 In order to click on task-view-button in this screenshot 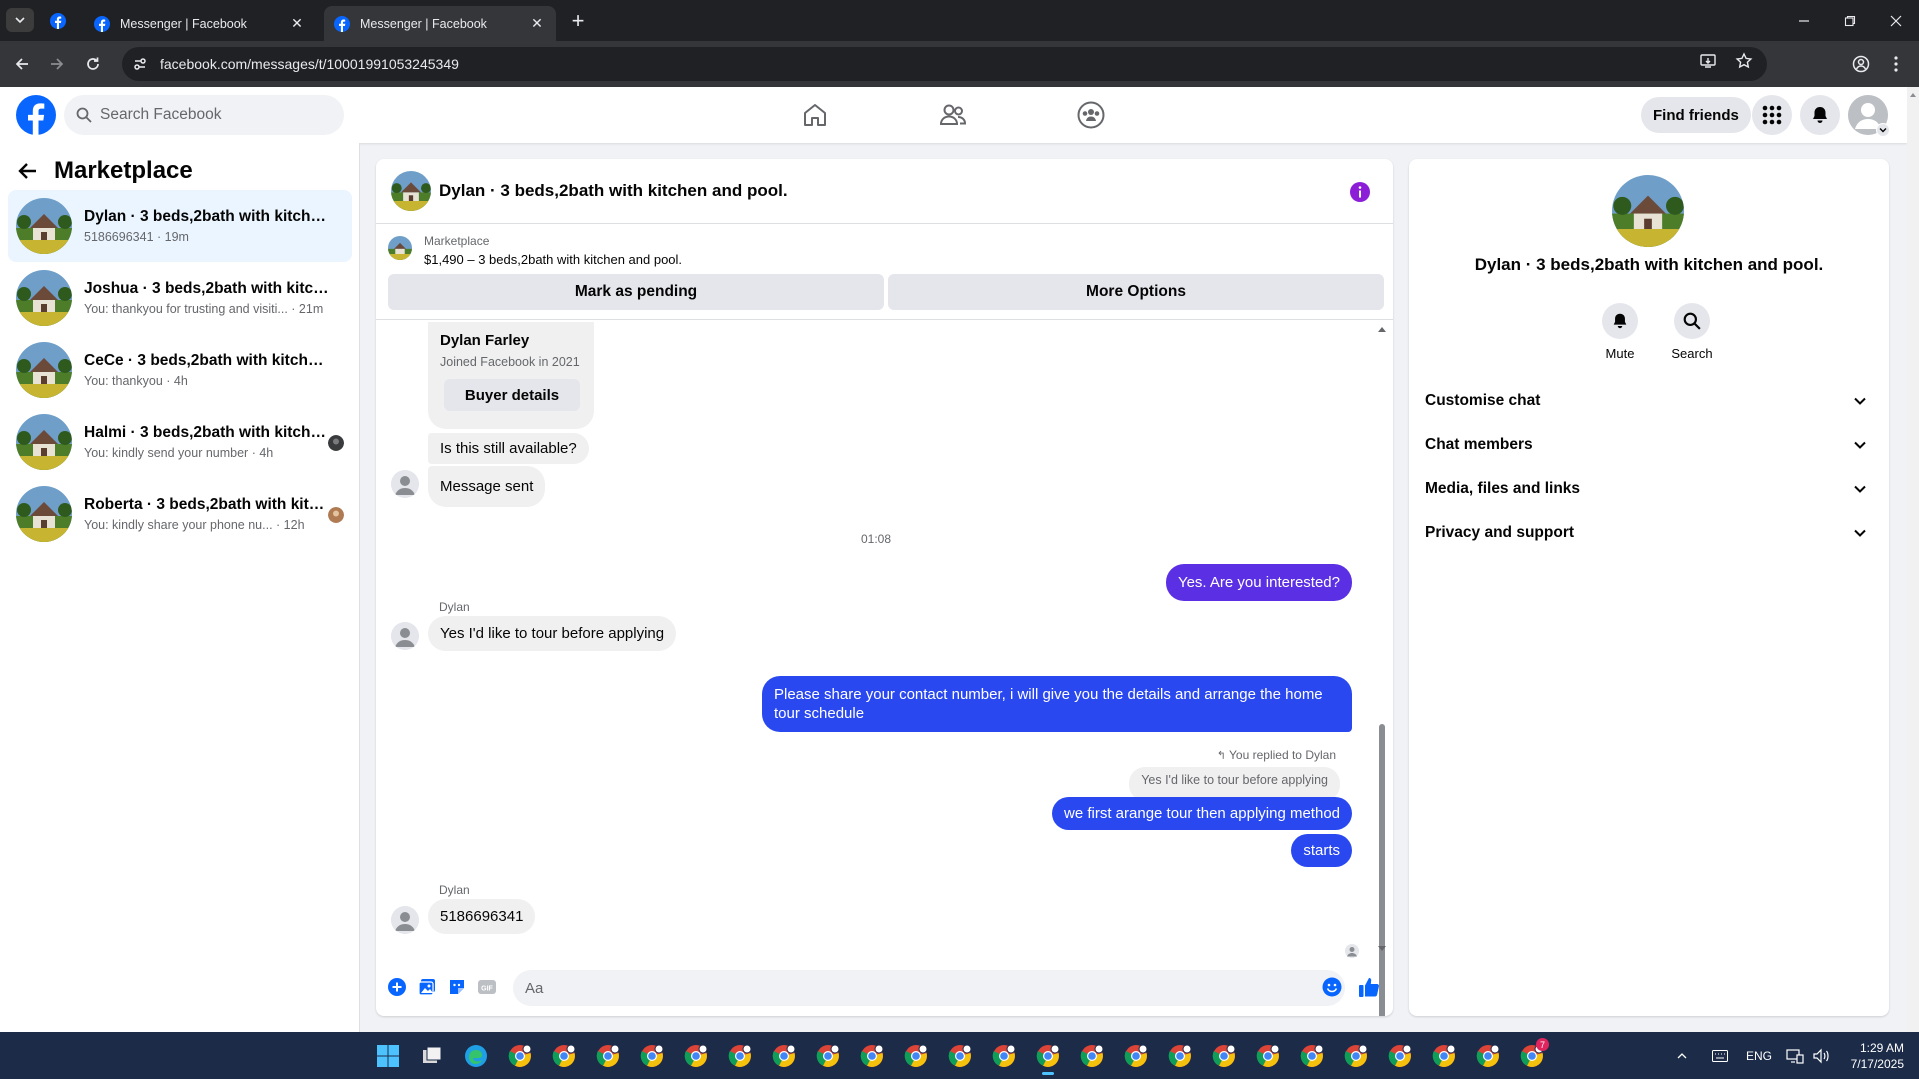, I will do `click(432, 1056)`.